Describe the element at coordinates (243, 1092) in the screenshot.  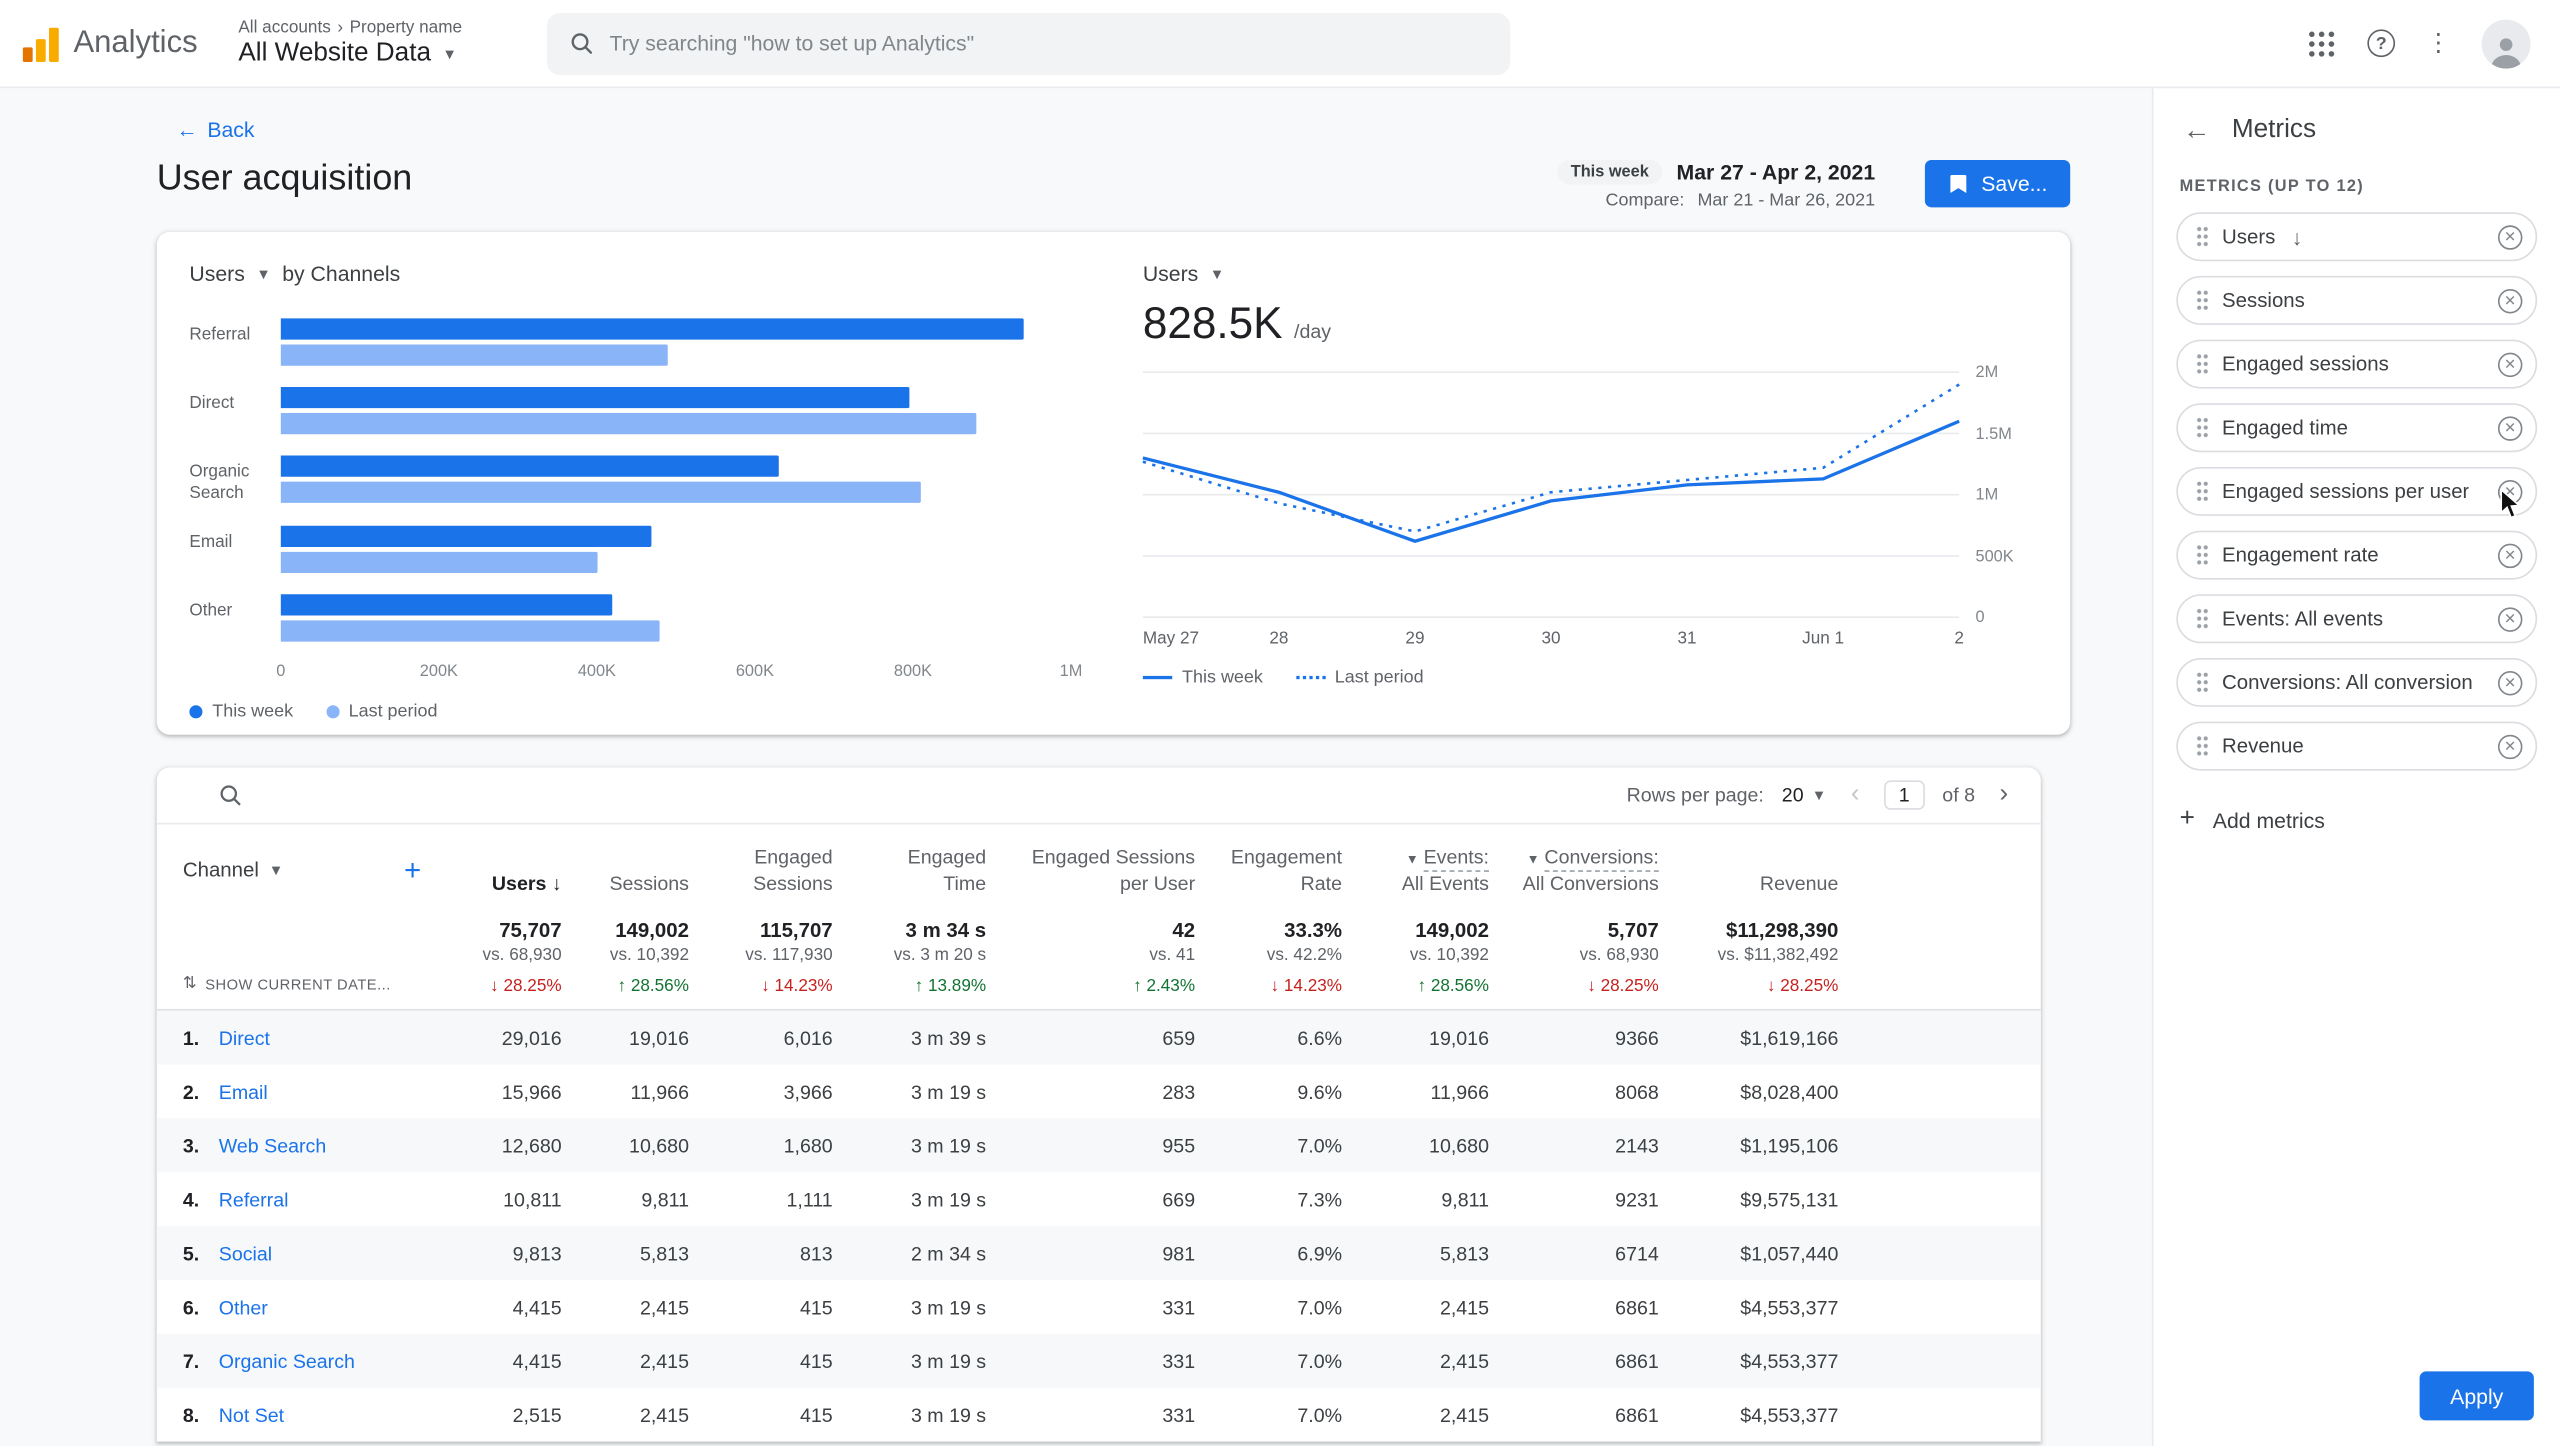
I see `channel-link: Email` at that location.